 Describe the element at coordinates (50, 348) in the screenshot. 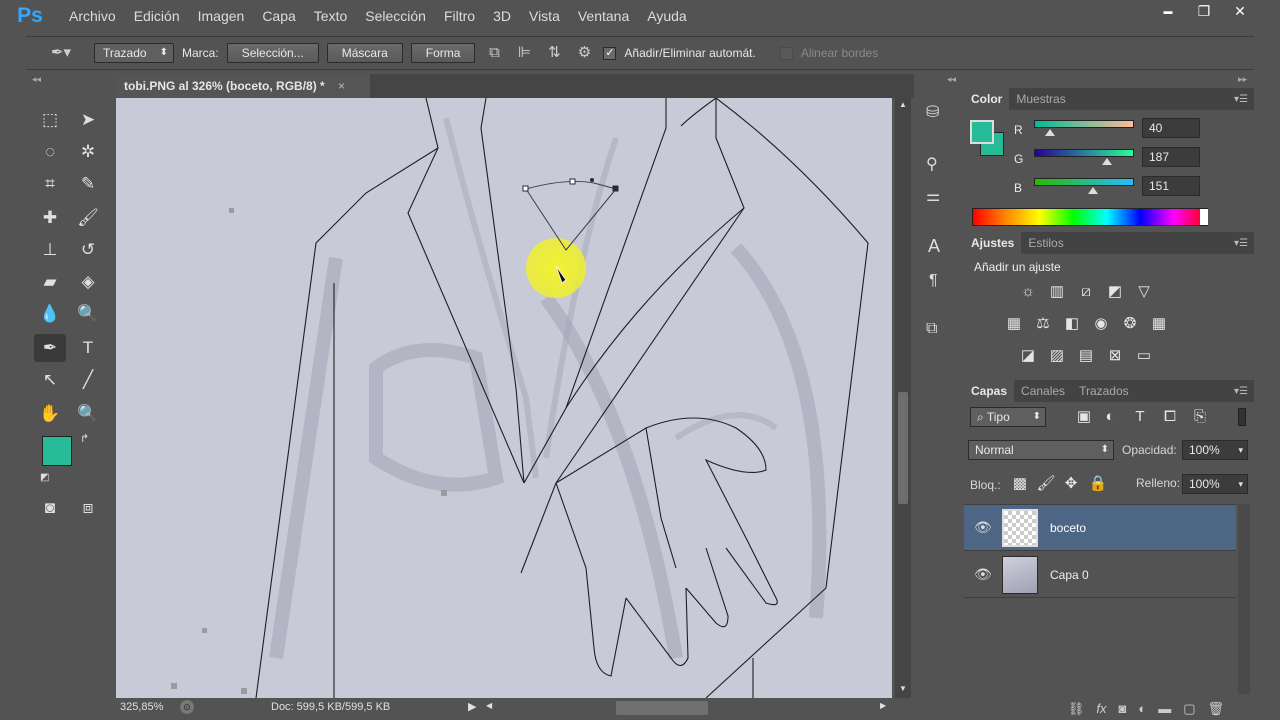

I see `pen-tool-icon: ✒` at that location.